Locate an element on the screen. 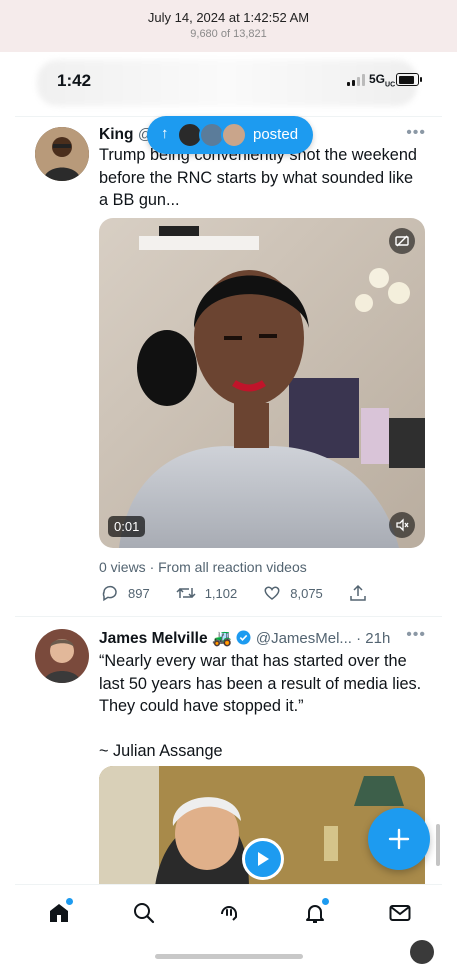 This screenshot has width=457, height=964. arrow-up-icon: ↑ is located at coordinates (165, 133).